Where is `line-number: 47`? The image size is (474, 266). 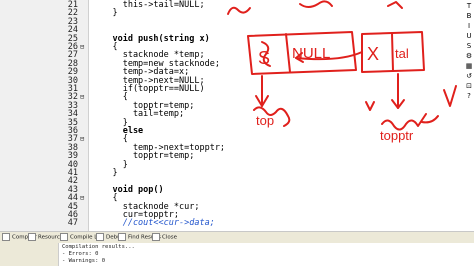
line-number: 47 is located at coordinates (72, 223).